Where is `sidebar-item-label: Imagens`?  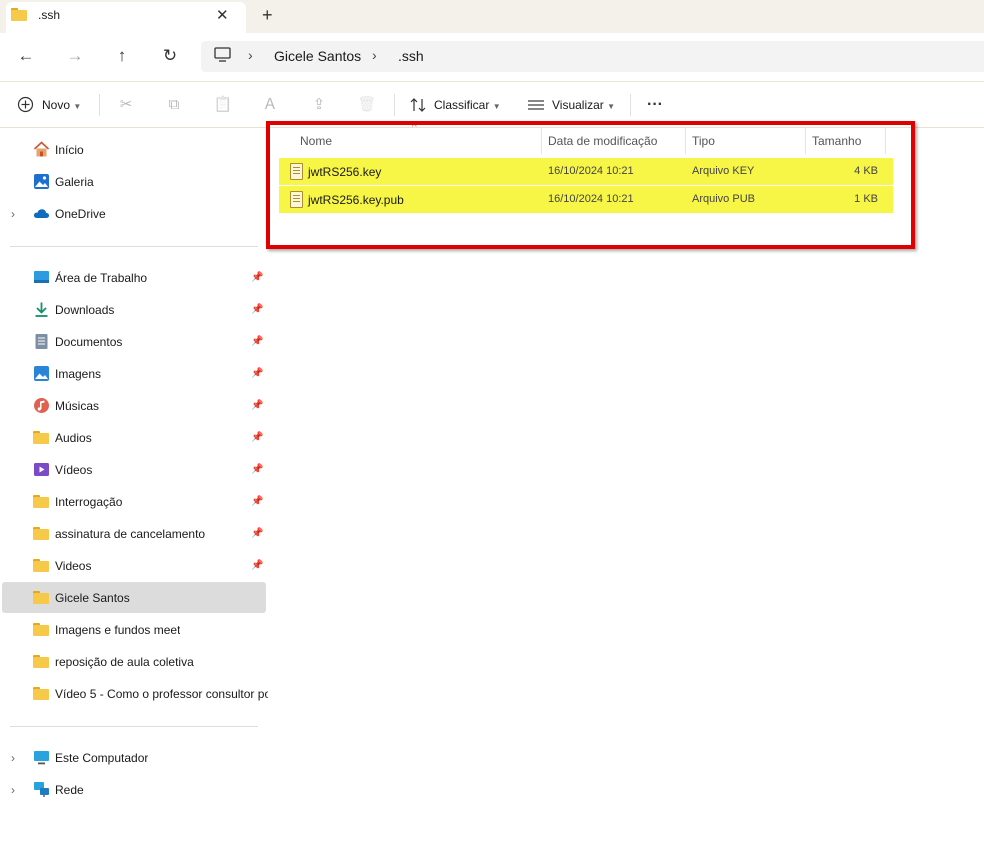 sidebar-item-label: Imagens is located at coordinates (78, 374).